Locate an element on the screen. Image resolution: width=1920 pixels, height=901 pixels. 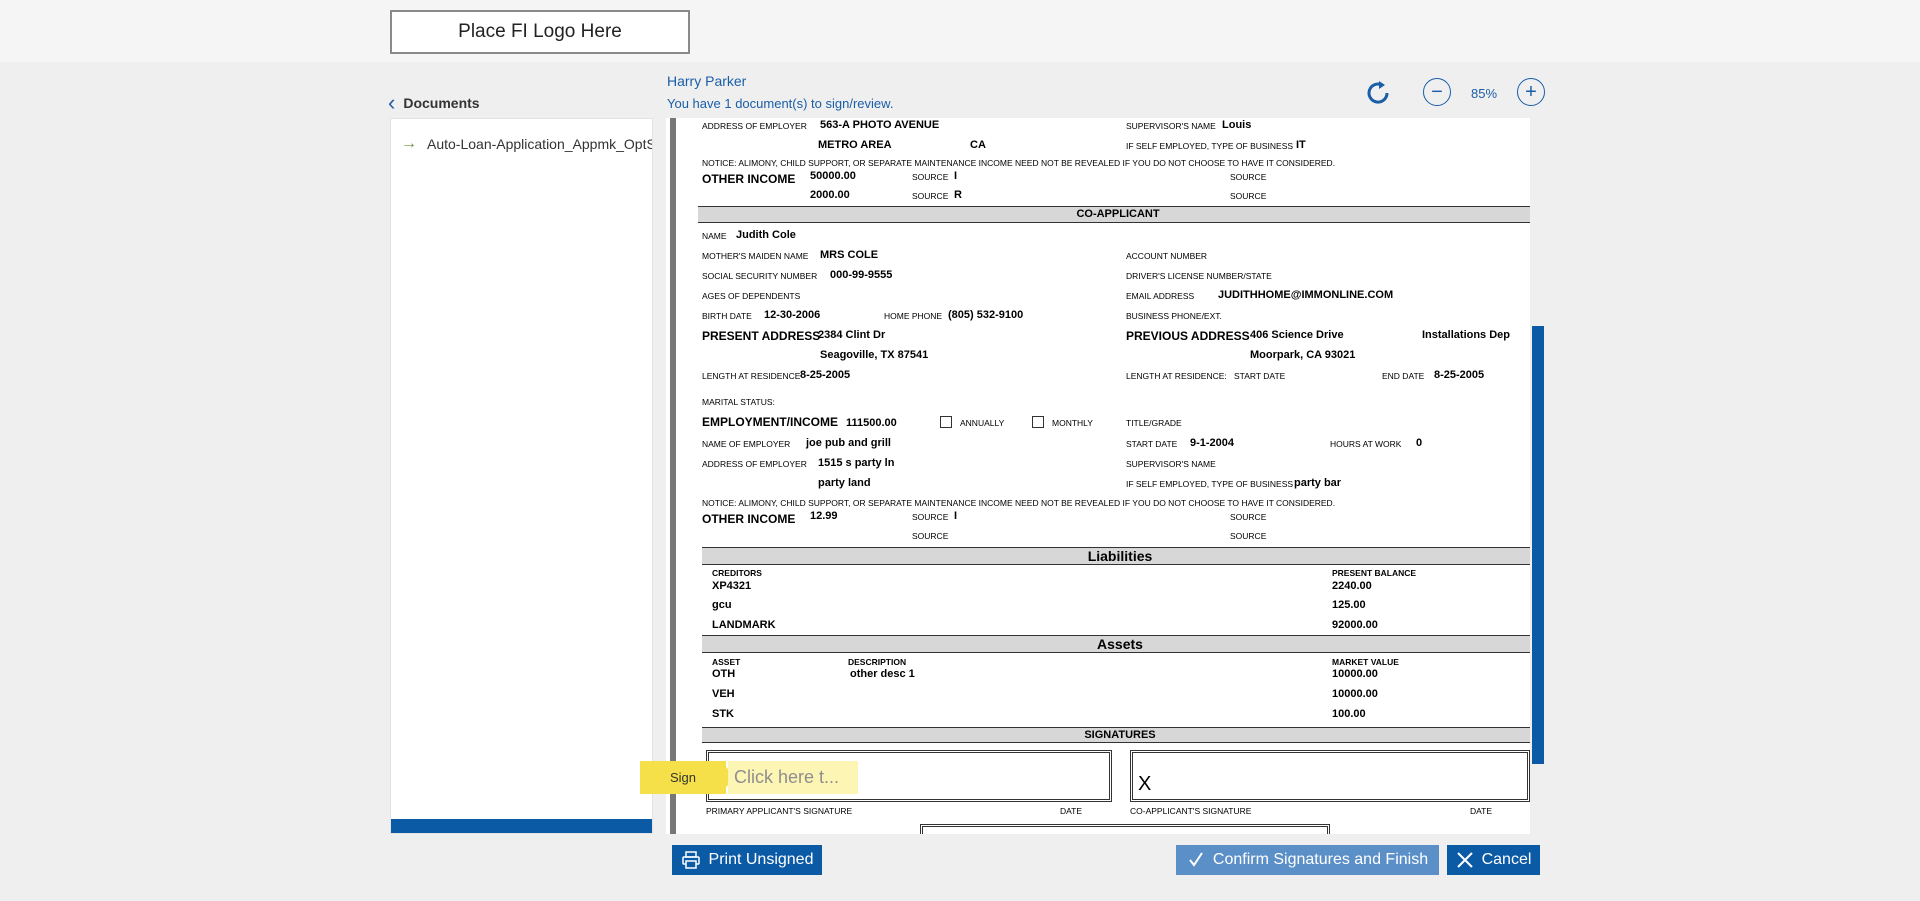
confirm-signatures-label: Confirm Signatures and Finish is located at coordinates (1320, 859).